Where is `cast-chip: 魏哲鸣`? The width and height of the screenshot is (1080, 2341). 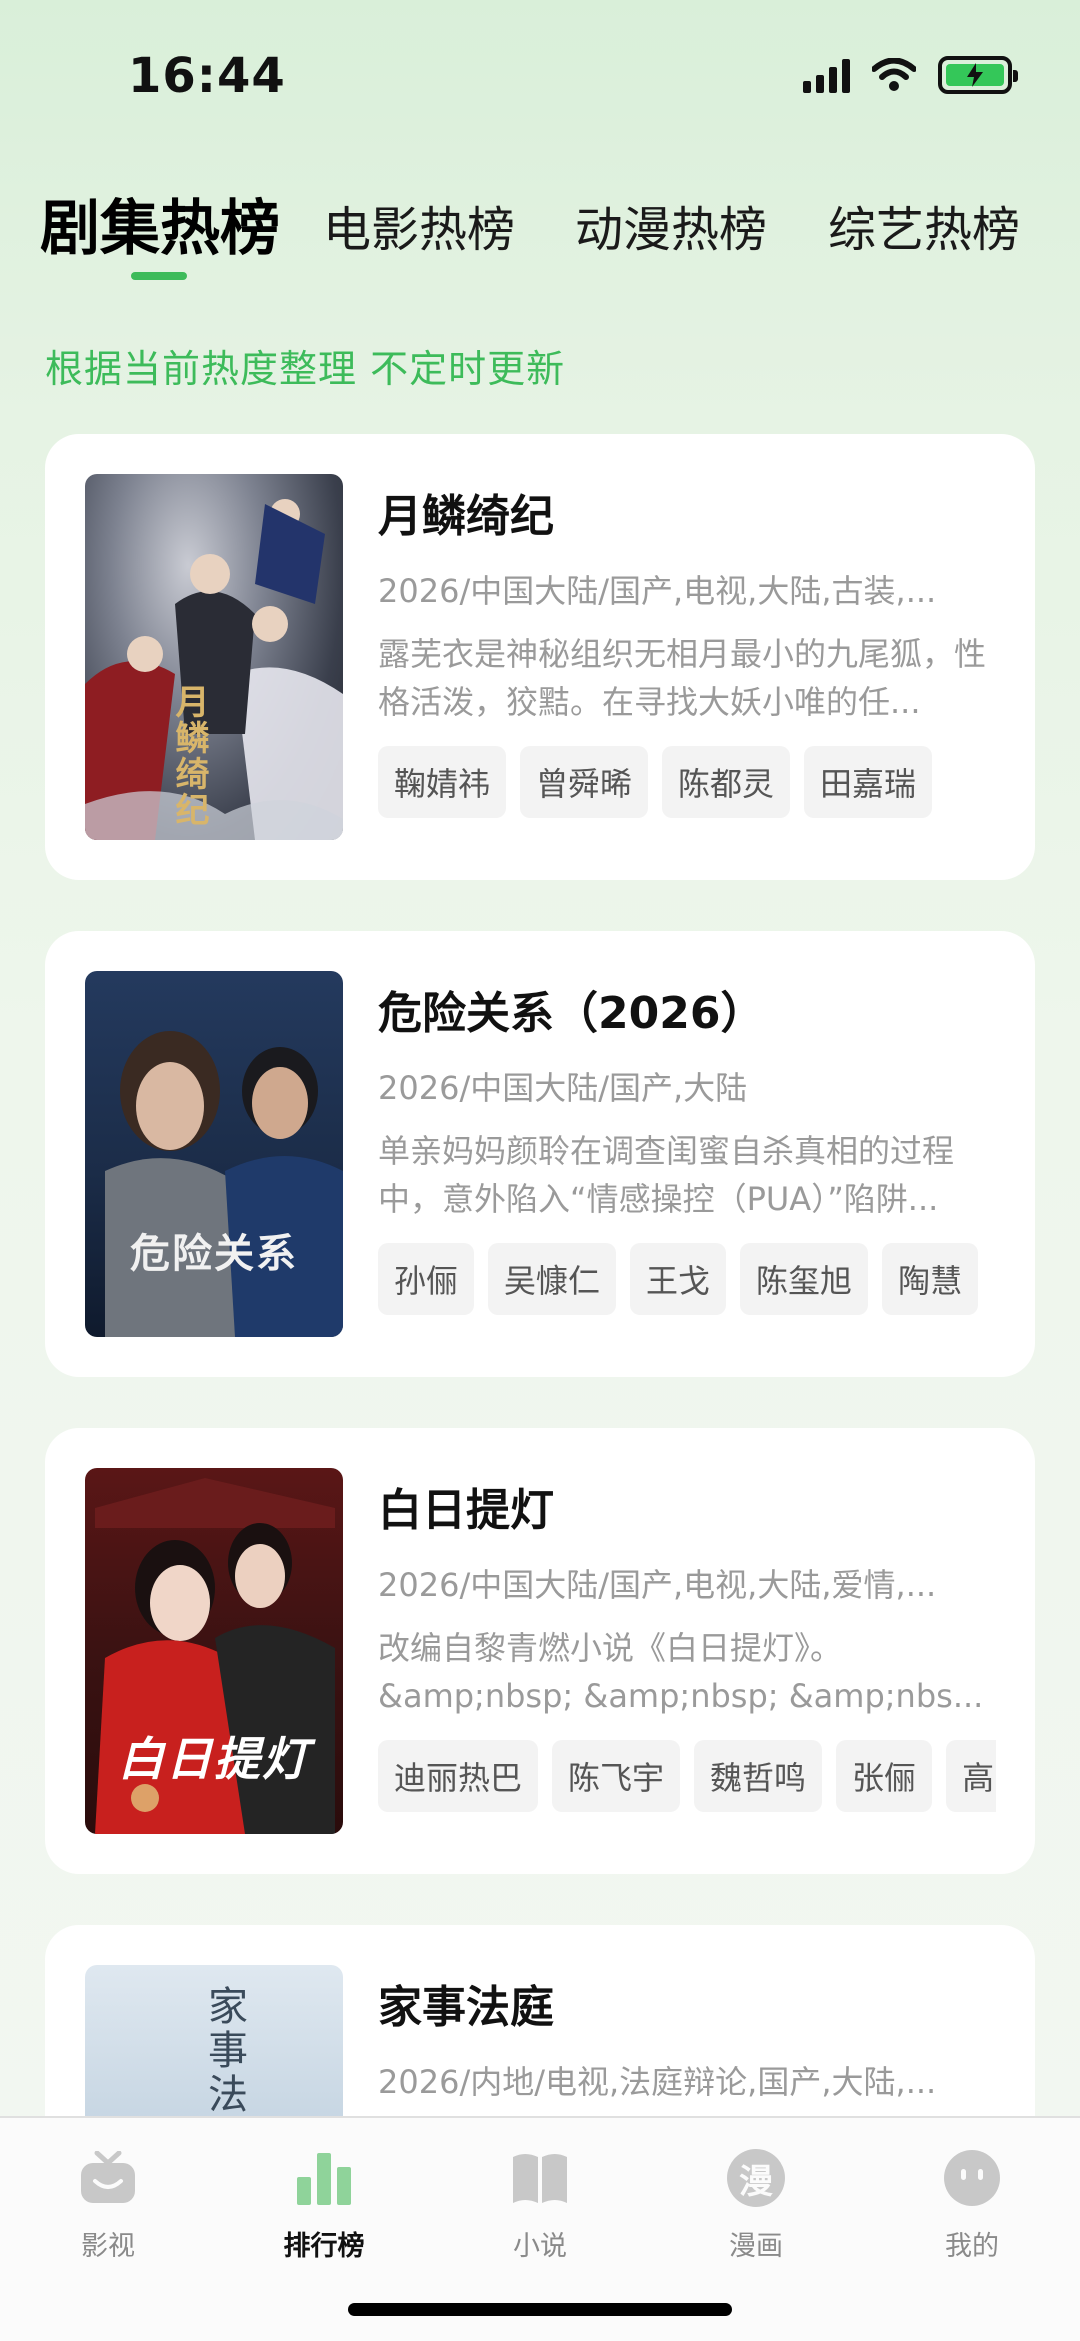 cast-chip: 魏哲鸣 is located at coordinates (758, 1776).